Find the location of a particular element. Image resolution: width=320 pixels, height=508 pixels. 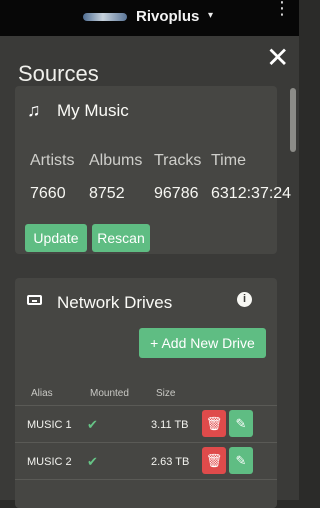

size-column-header: Size is located at coordinates (166, 393).